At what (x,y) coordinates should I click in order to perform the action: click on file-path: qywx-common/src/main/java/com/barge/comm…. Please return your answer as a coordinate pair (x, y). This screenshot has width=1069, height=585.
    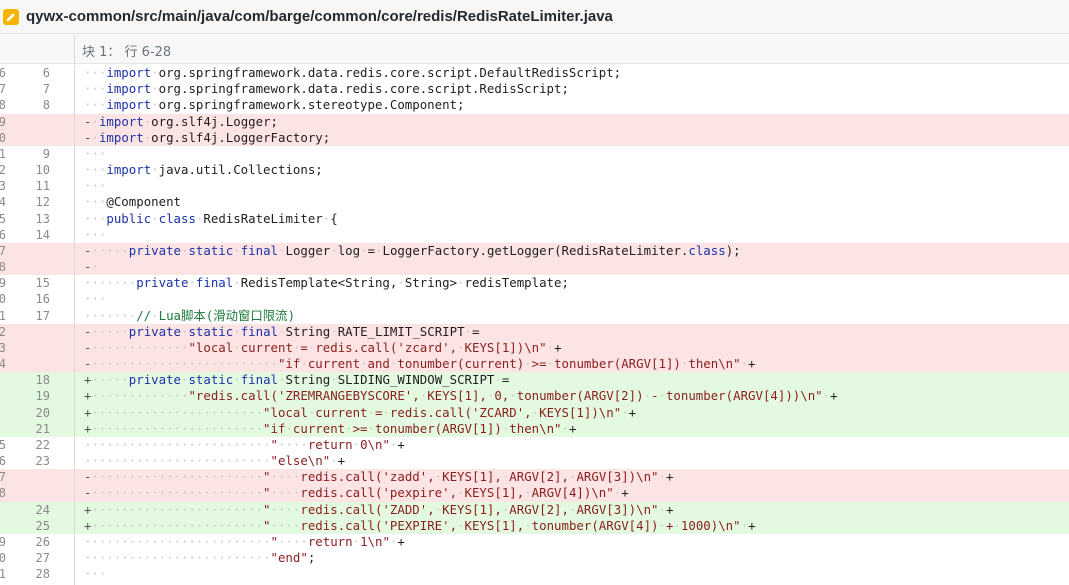
    Looking at the image, I should click on (319, 16).